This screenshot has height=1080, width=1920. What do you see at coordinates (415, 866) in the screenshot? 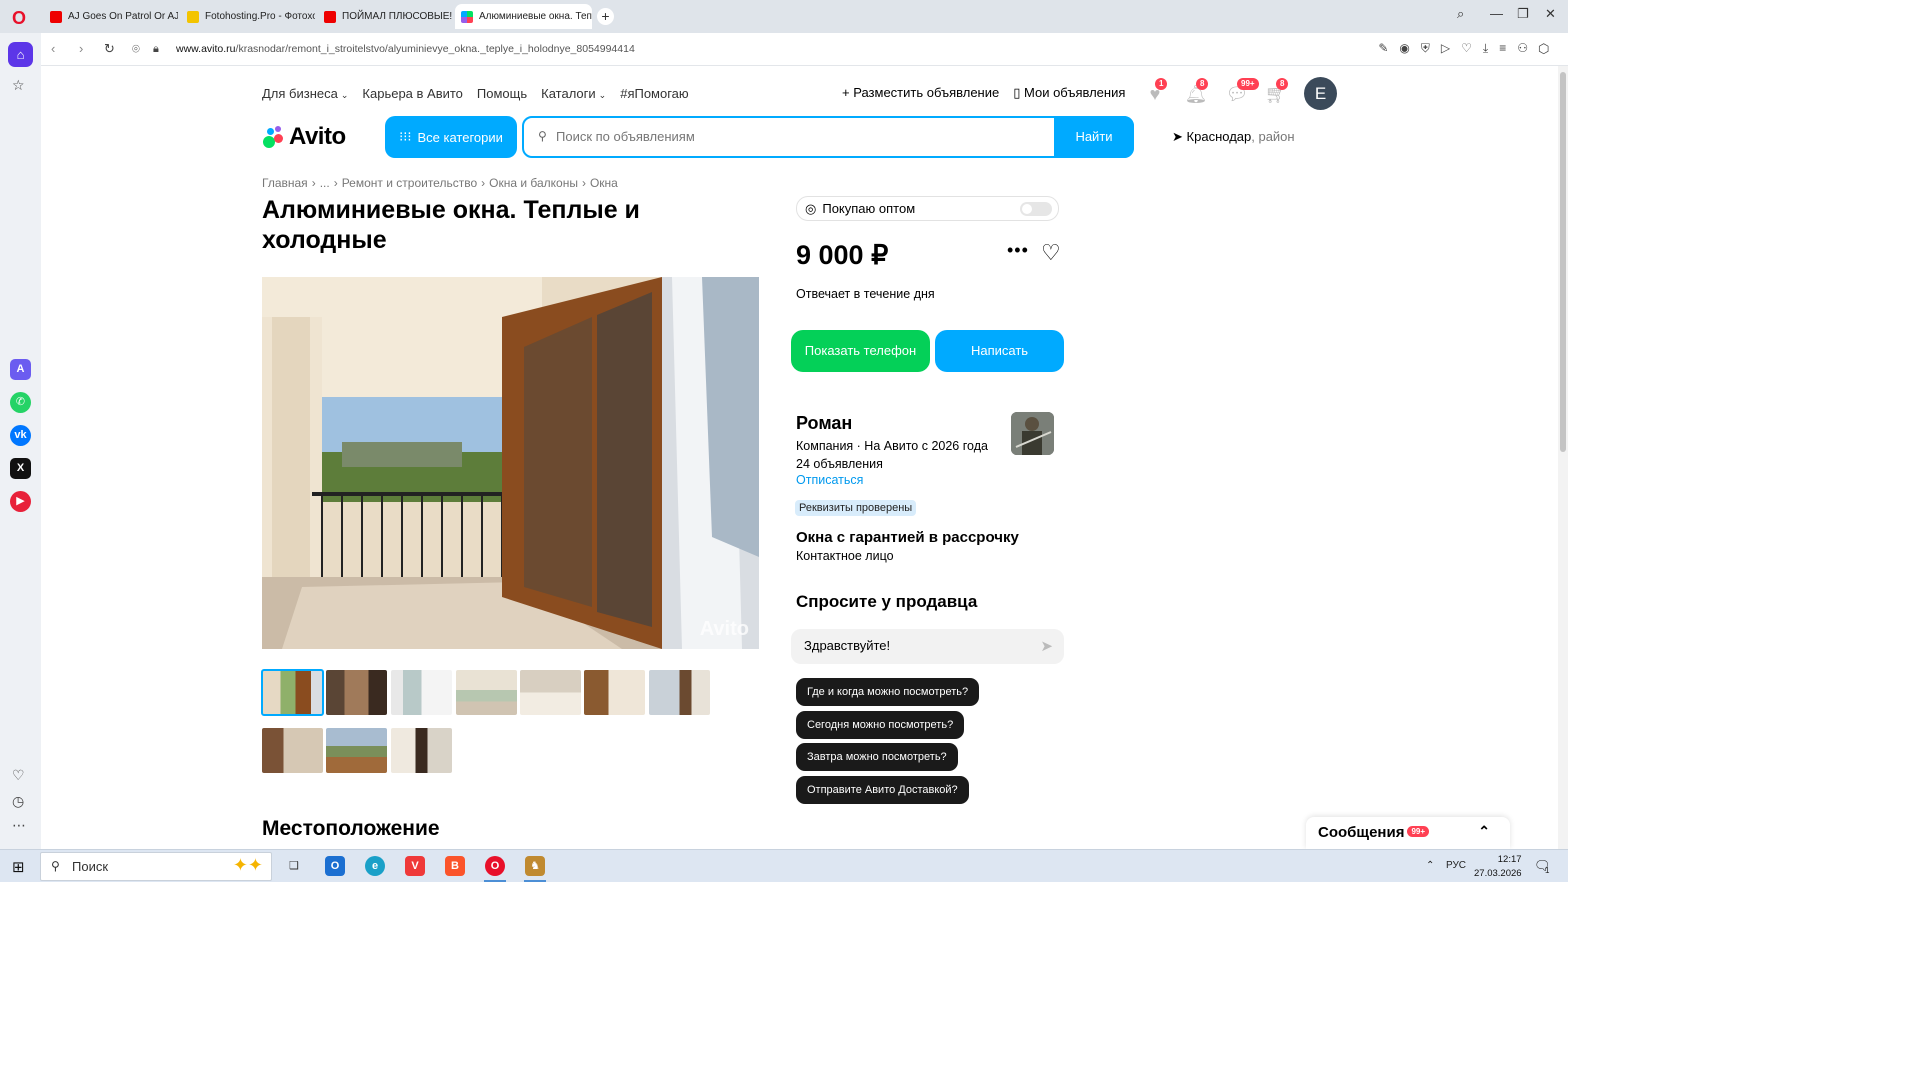
I see `vivaldi-icon: V` at bounding box center [415, 866].